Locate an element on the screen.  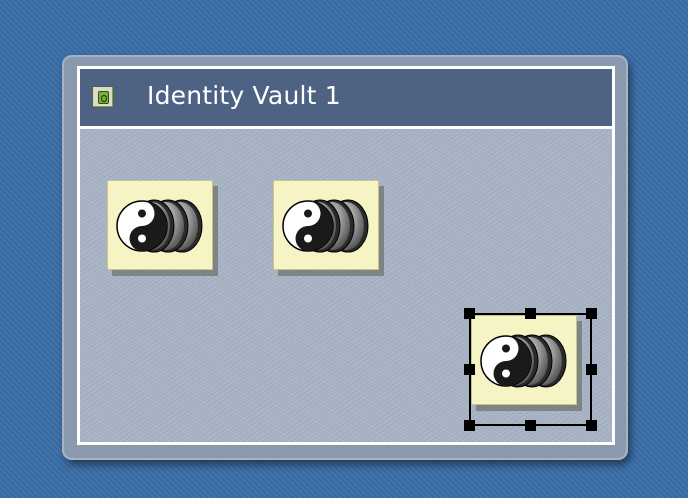
resize-handle-middle-right is located at coordinates (591, 369).